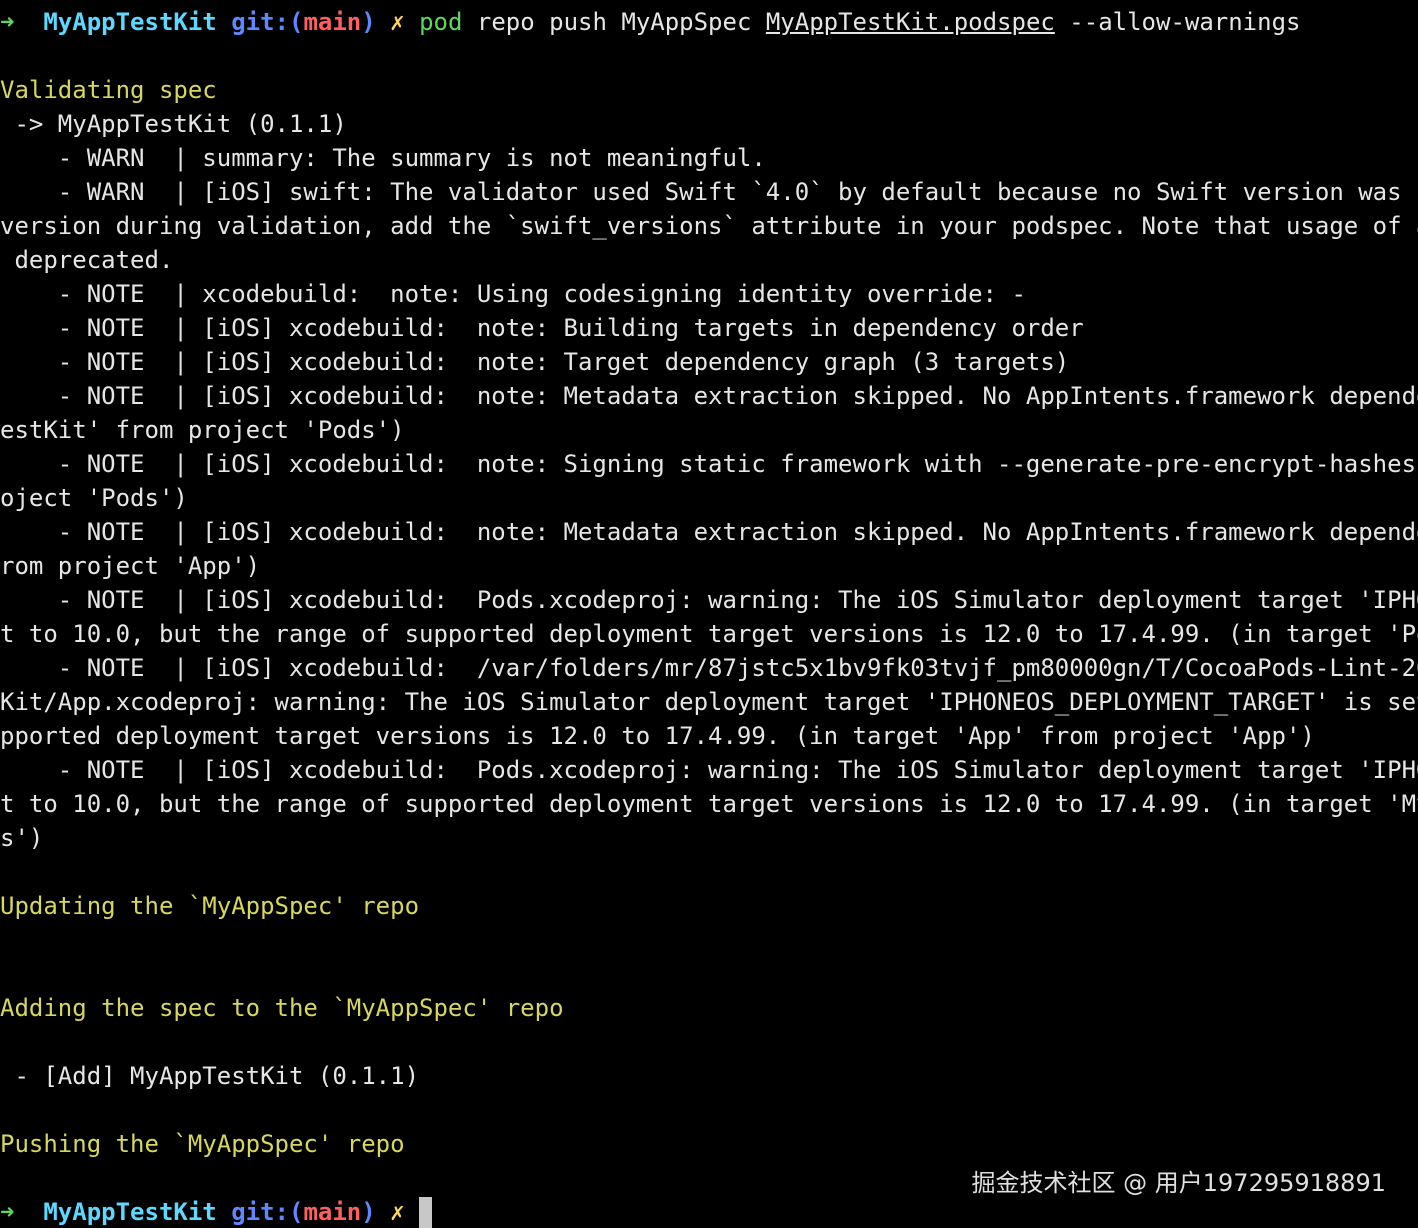  Describe the element at coordinates (130, 566) in the screenshot. I see `output-line: rom project 'App')` at that location.